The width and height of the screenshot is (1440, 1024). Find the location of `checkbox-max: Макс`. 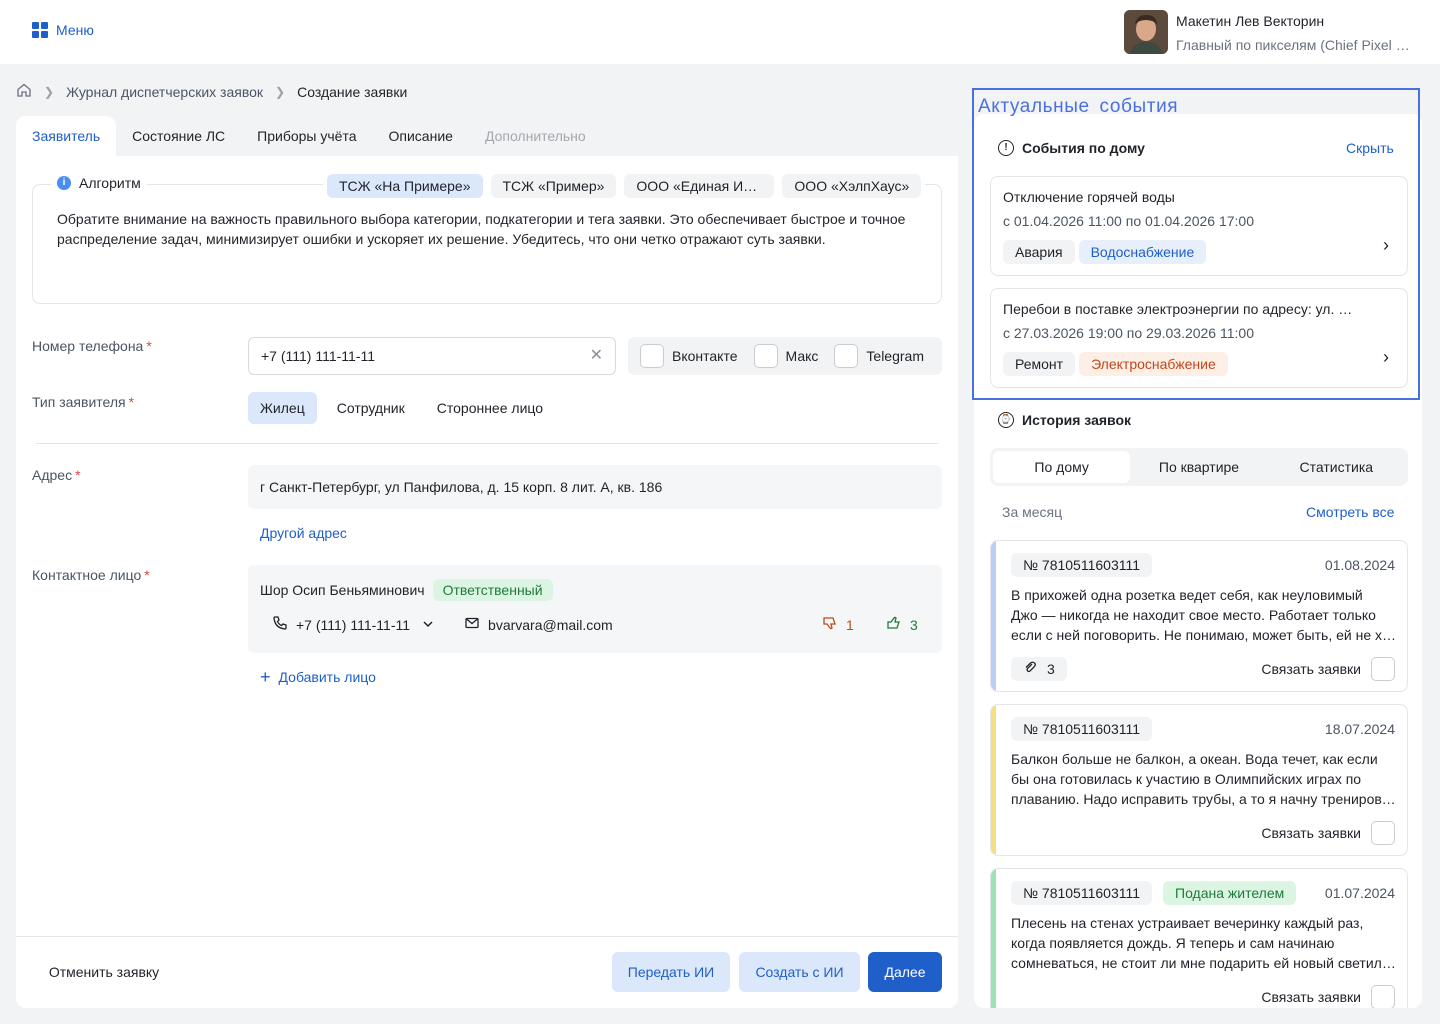

checkbox-max: Макс is located at coordinates (785, 356).